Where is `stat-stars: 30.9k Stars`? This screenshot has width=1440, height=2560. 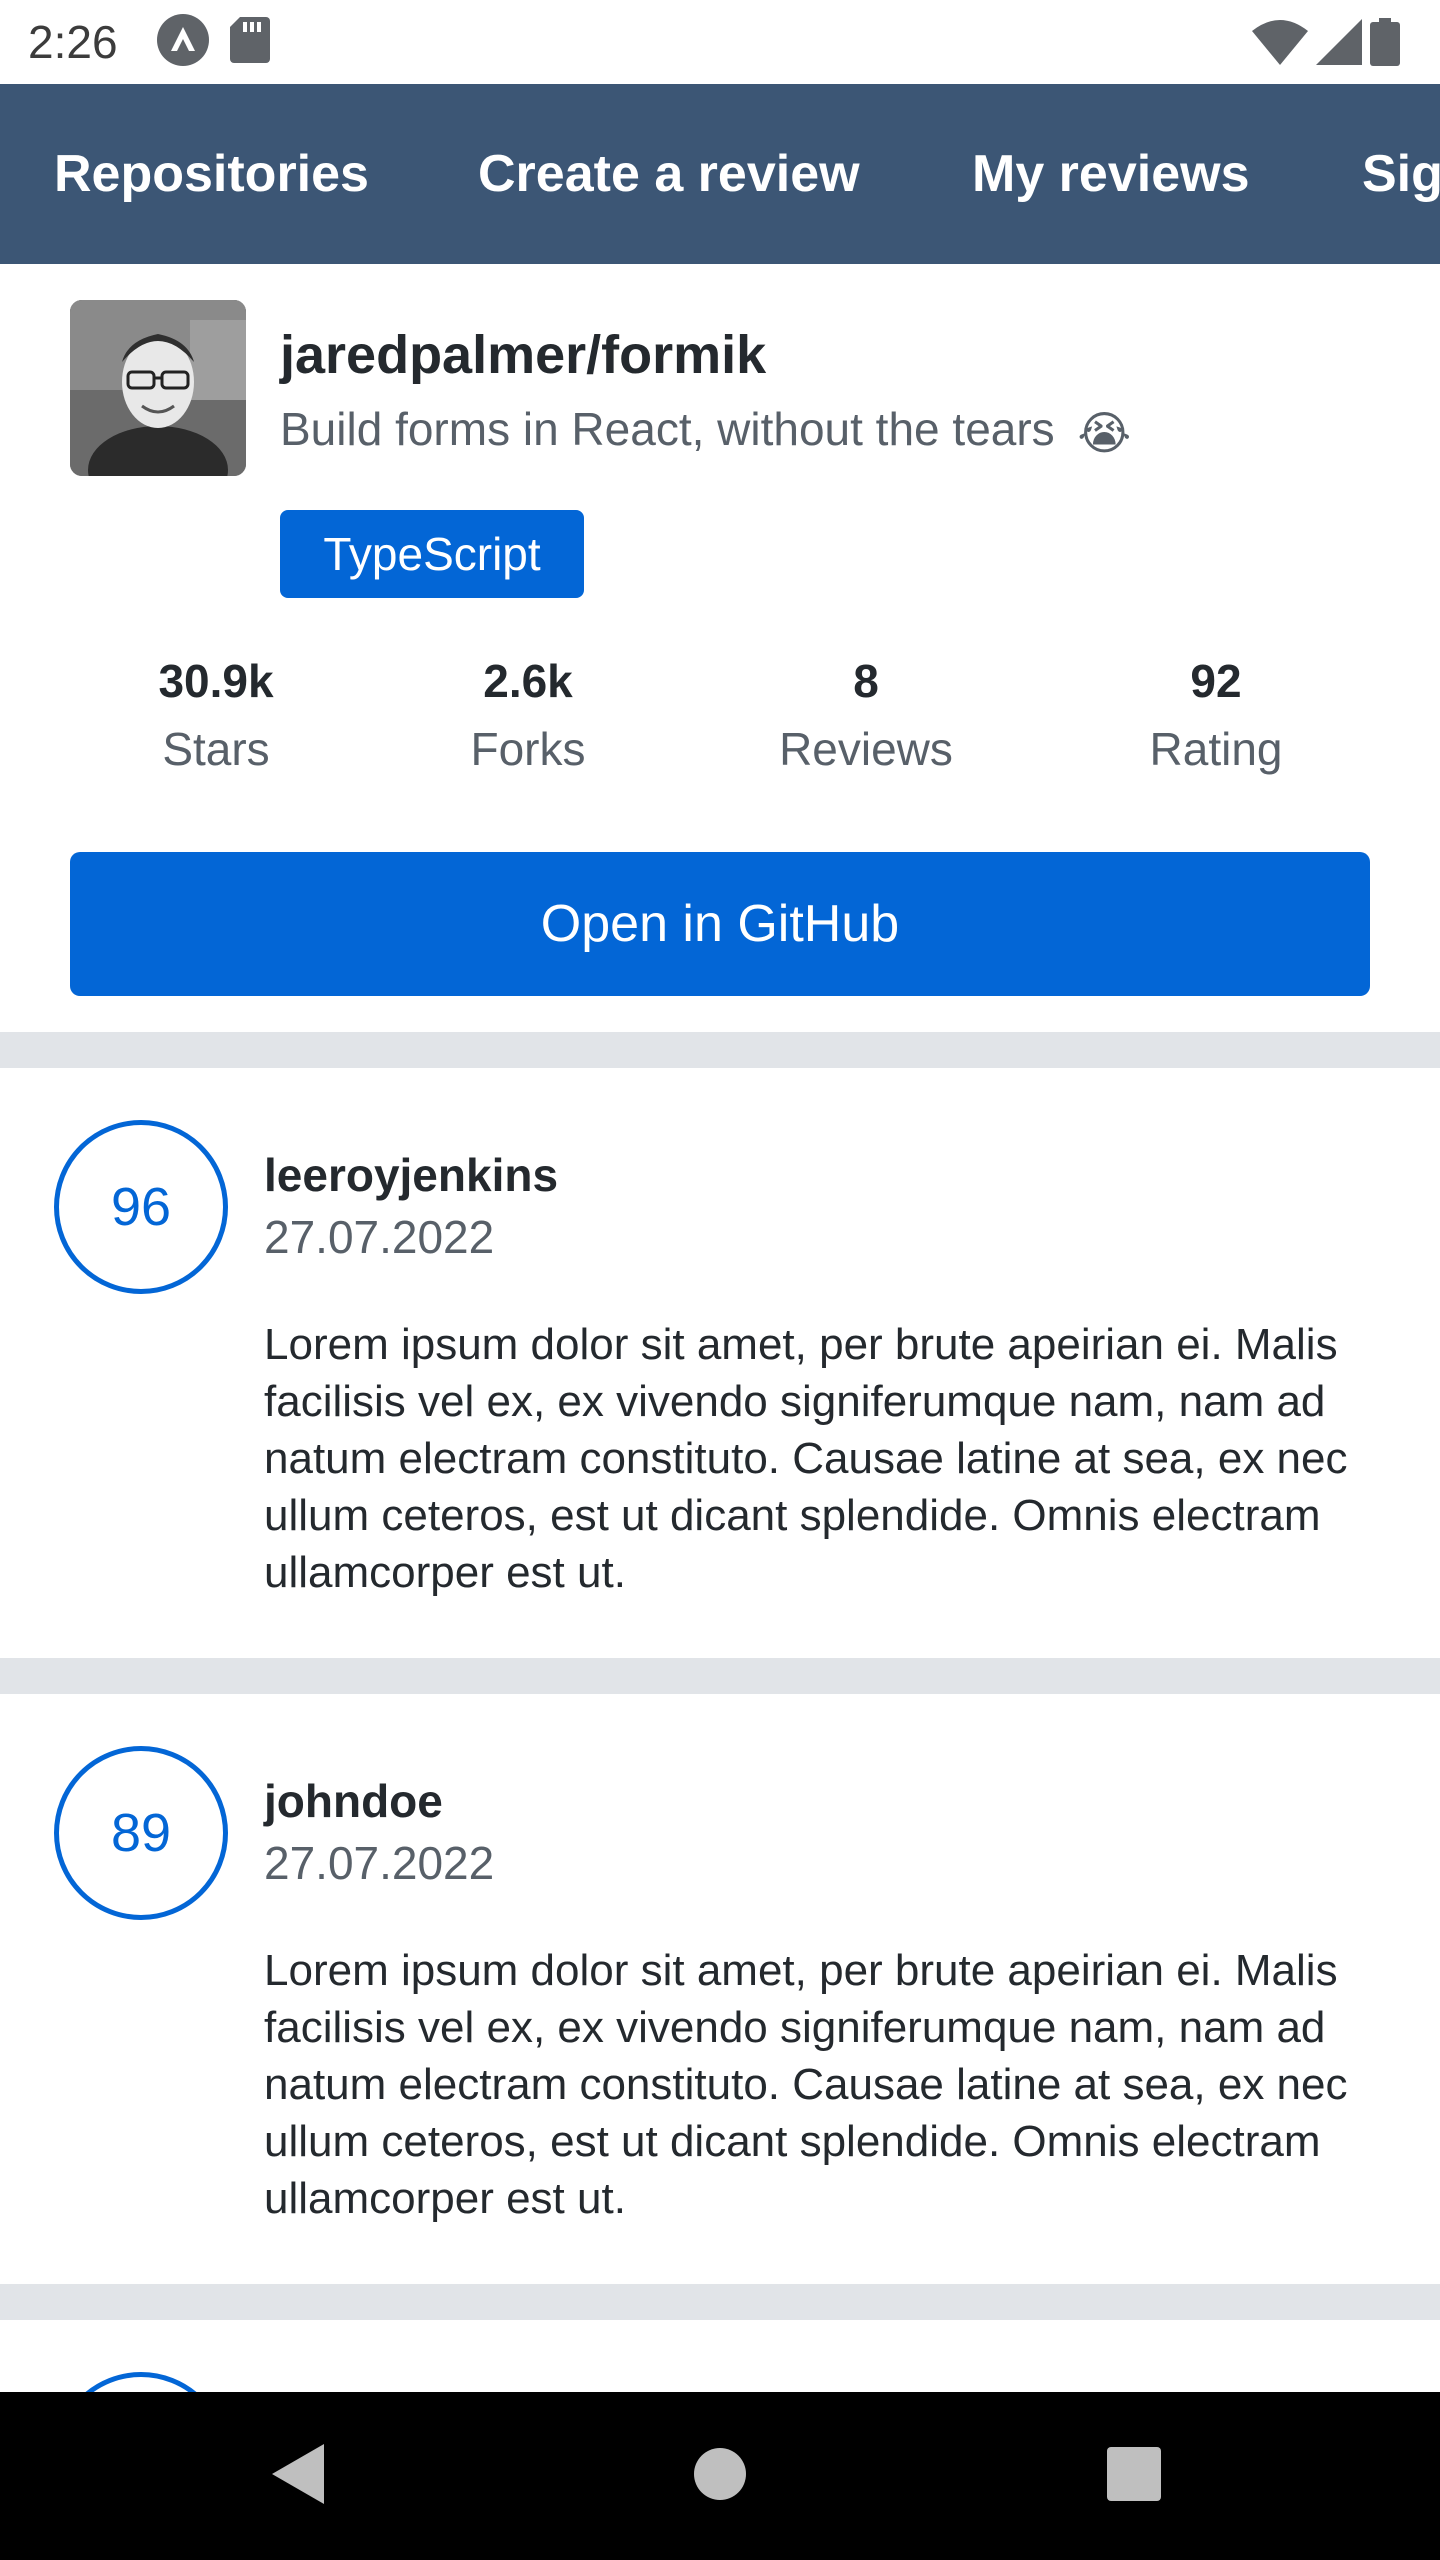
stat-stars: 30.9k Stars is located at coordinates (216, 715).